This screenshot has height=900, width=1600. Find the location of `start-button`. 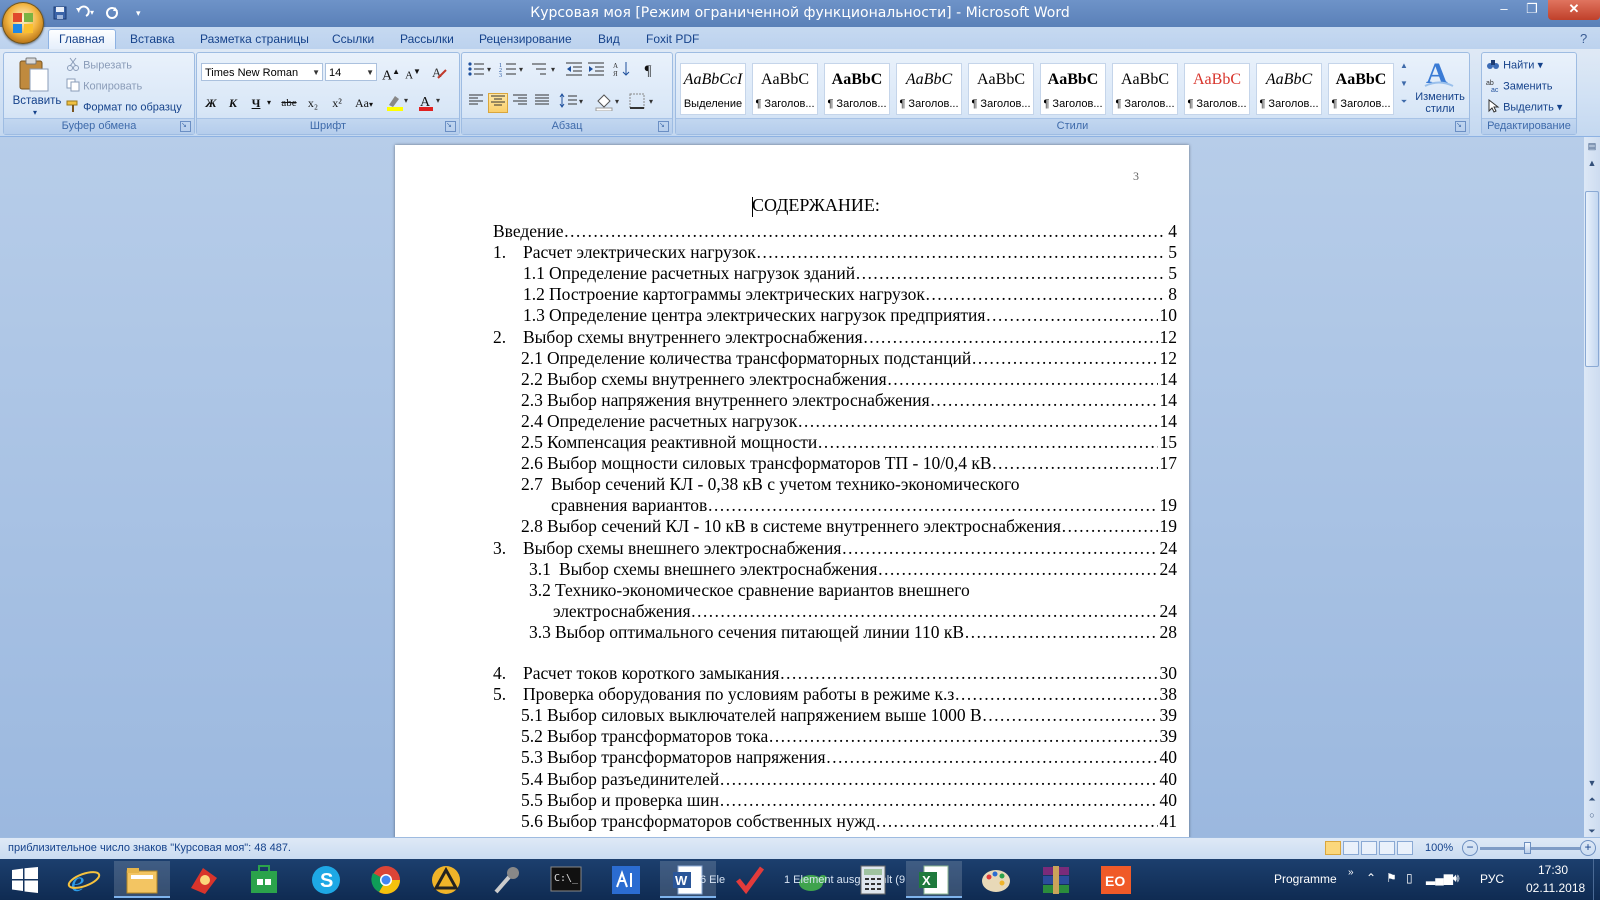

start-button is located at coordinates (25, 879).